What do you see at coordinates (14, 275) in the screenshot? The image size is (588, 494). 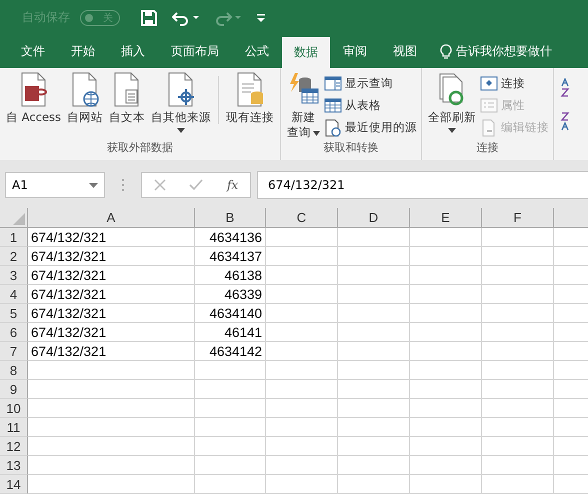 I see `row-header: 3` at bounding box center [14, 275].